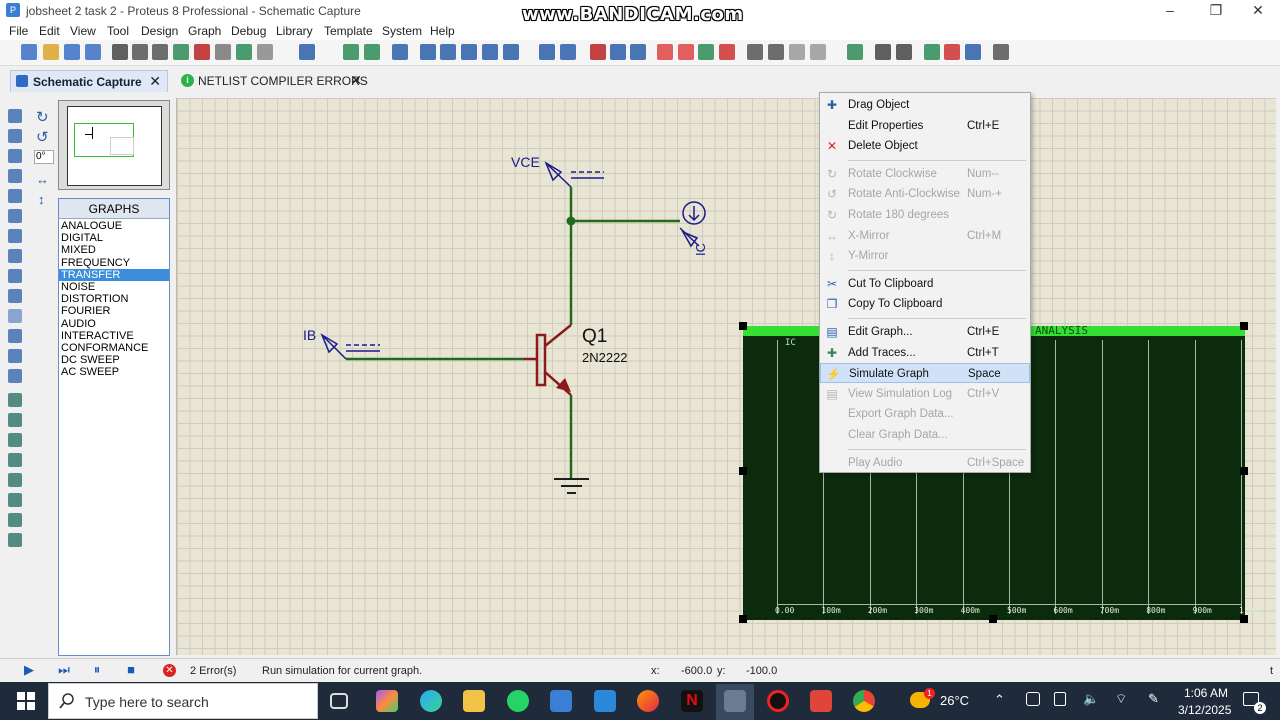 This screenshot has height=720, width=1280. Describe the element at coordinates (954, 700) in the screenshot. I see `weather-temp: 26°C` at that location.